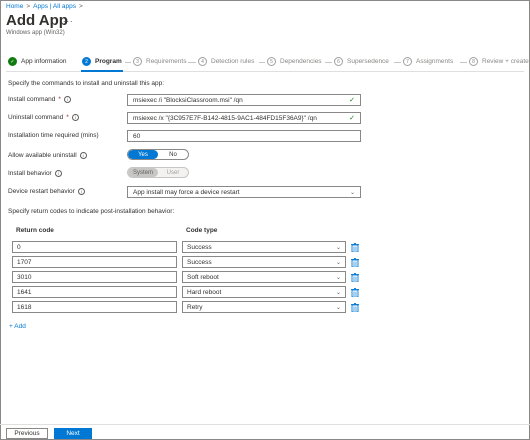 This screenshot has width=530, height=440. Describe the element at coordinates (54, 6) in the screenshot. I see `breadcrumb-apps: Apps | All apps` at that location.